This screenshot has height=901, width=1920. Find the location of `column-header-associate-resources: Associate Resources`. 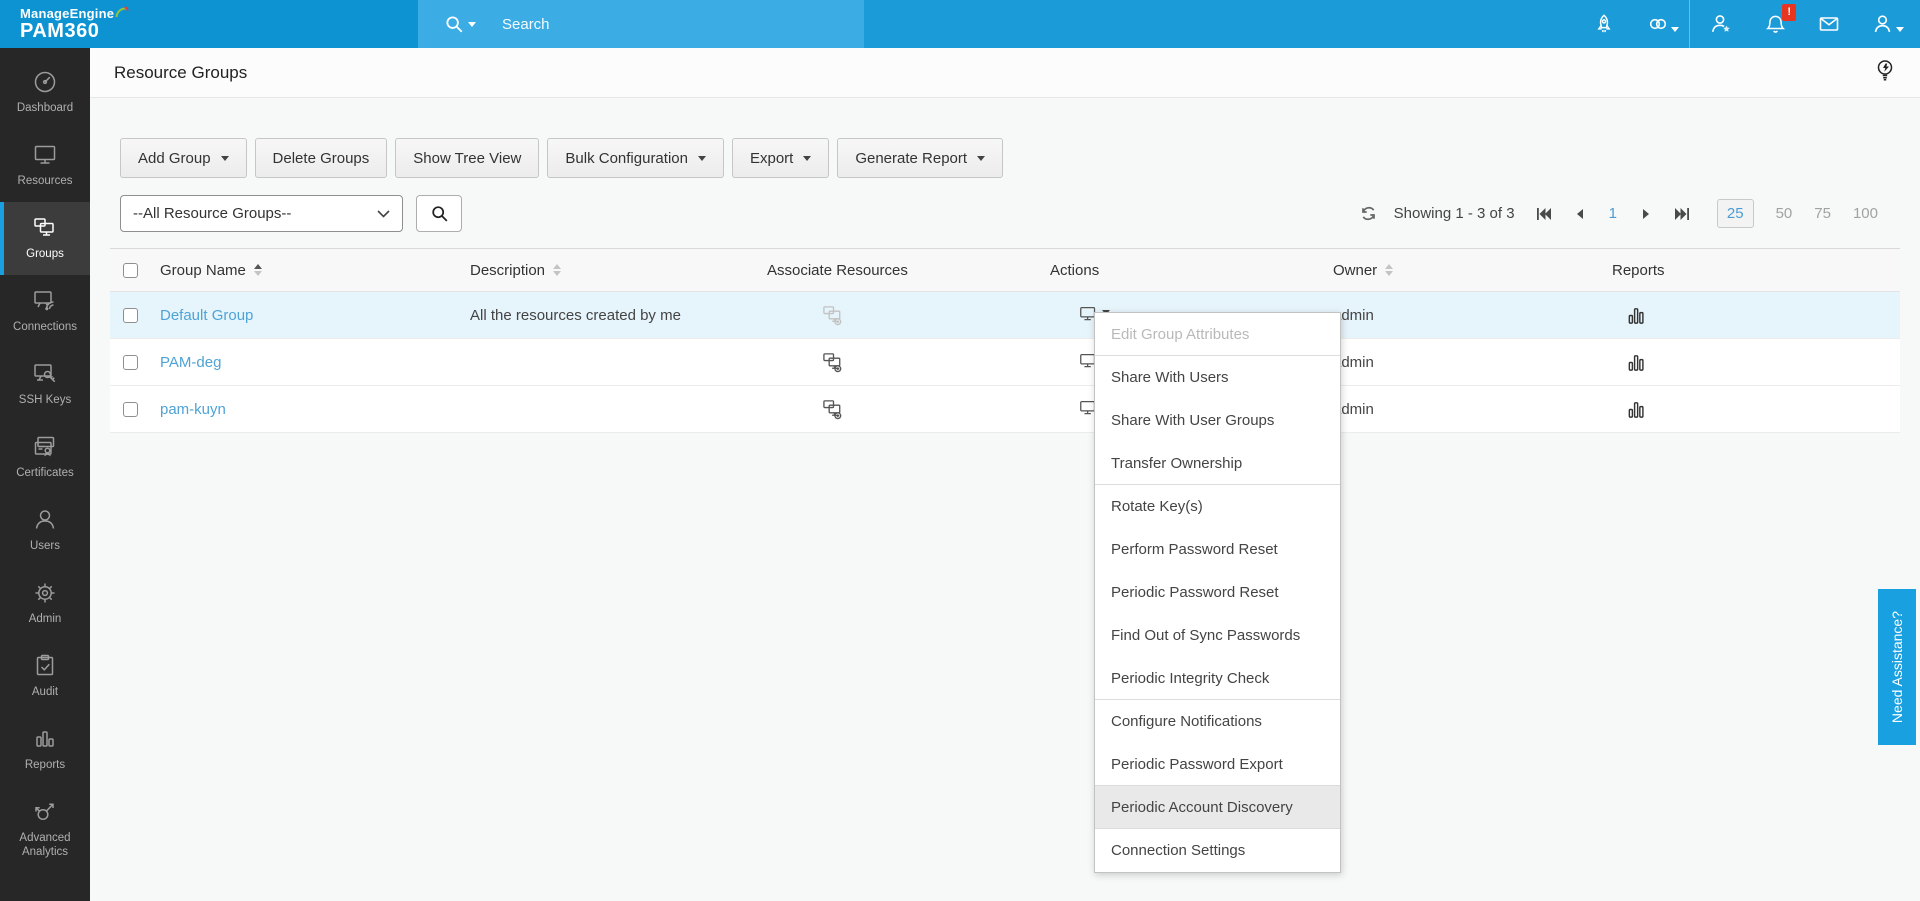

column-header-associate-resources: Associate Resources is located at coordinates (837, 270).